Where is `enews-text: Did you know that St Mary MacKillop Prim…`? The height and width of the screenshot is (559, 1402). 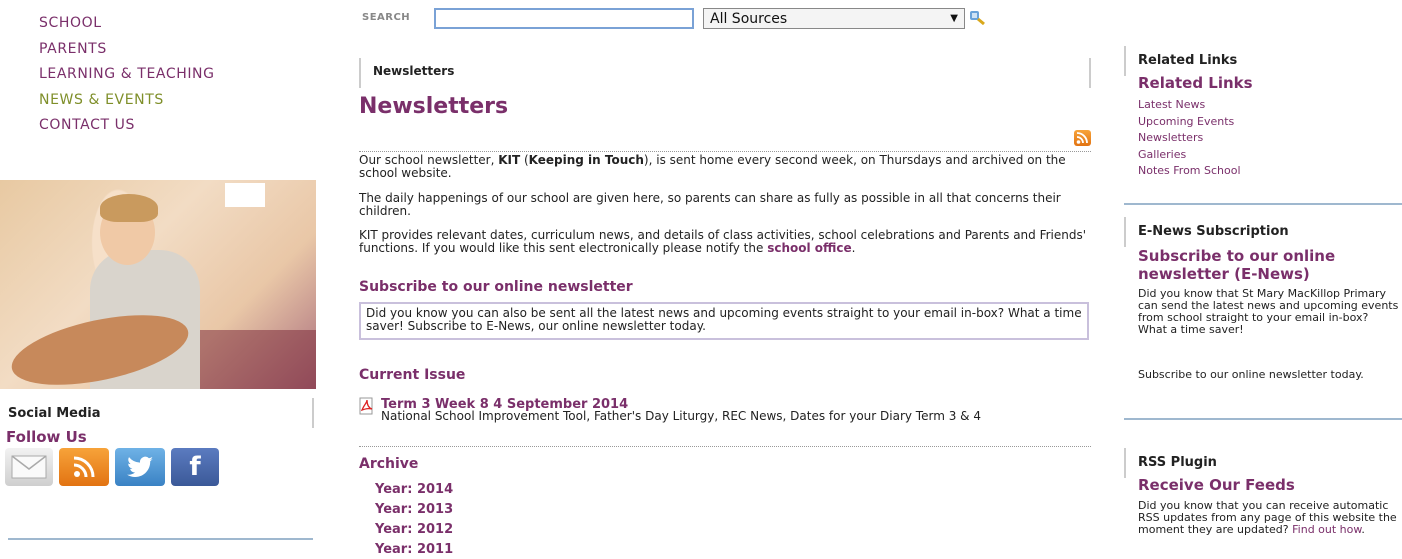
enews-text: Did you know that St Mary MacKillop Prim… is located at coordinates (1268, 311).